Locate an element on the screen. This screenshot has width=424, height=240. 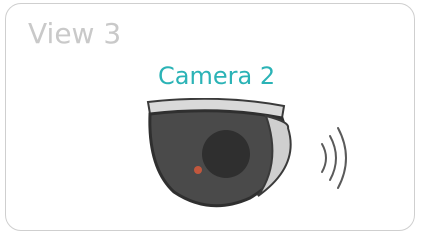
view-title: View 3 is located at coordinates (75, 33).